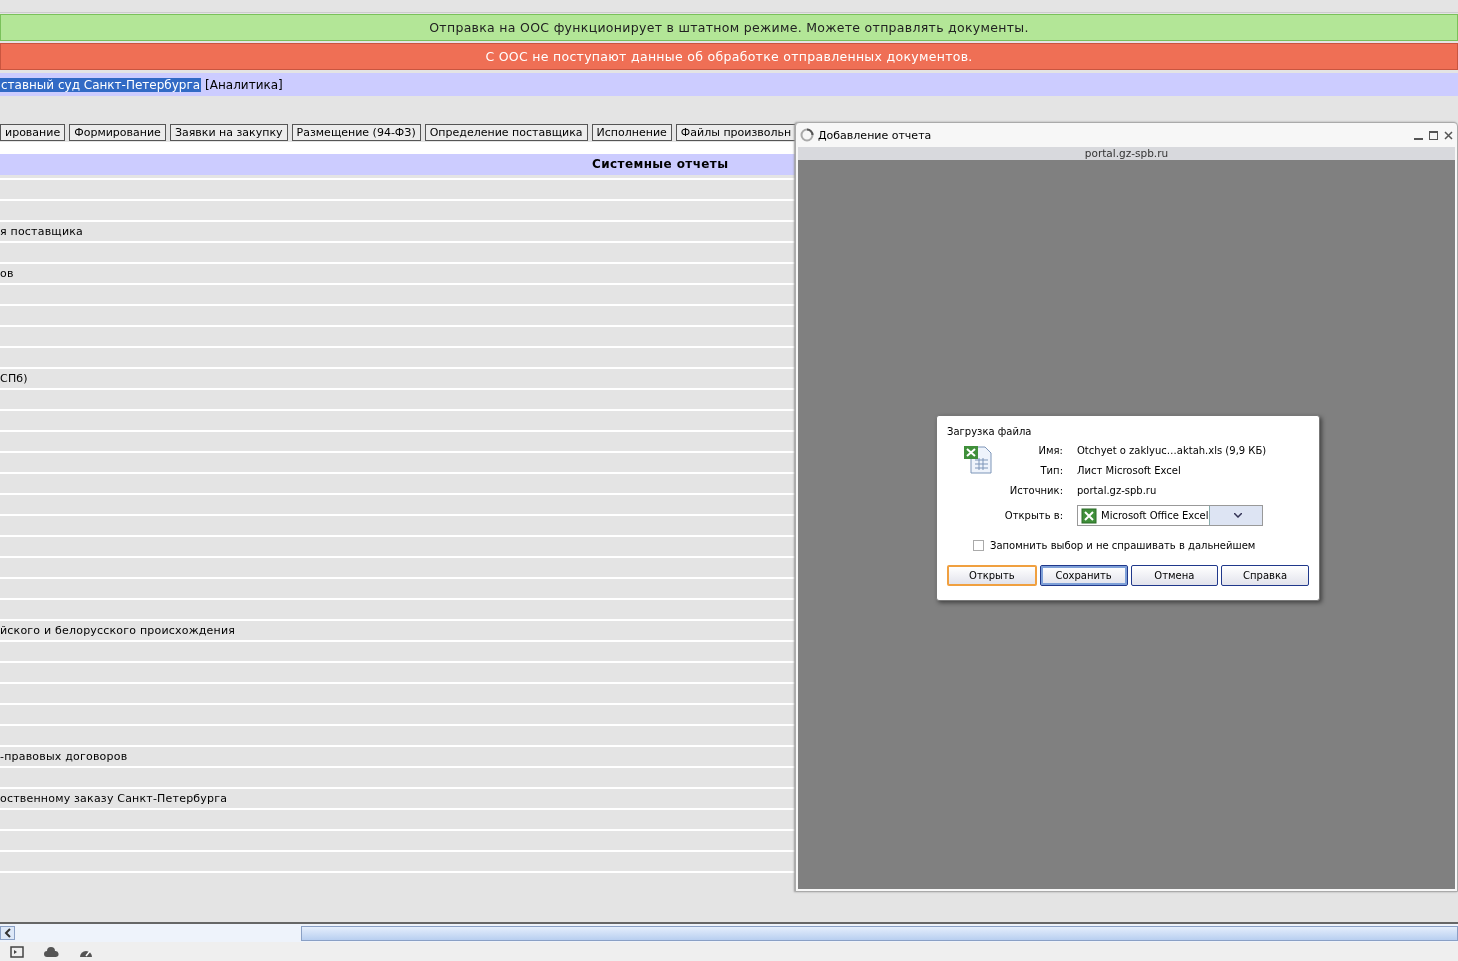  Describe the element at coordinates (1126, 153) in the screenshot. I see `address-bar: portal.gz-spb.ru` at that location.